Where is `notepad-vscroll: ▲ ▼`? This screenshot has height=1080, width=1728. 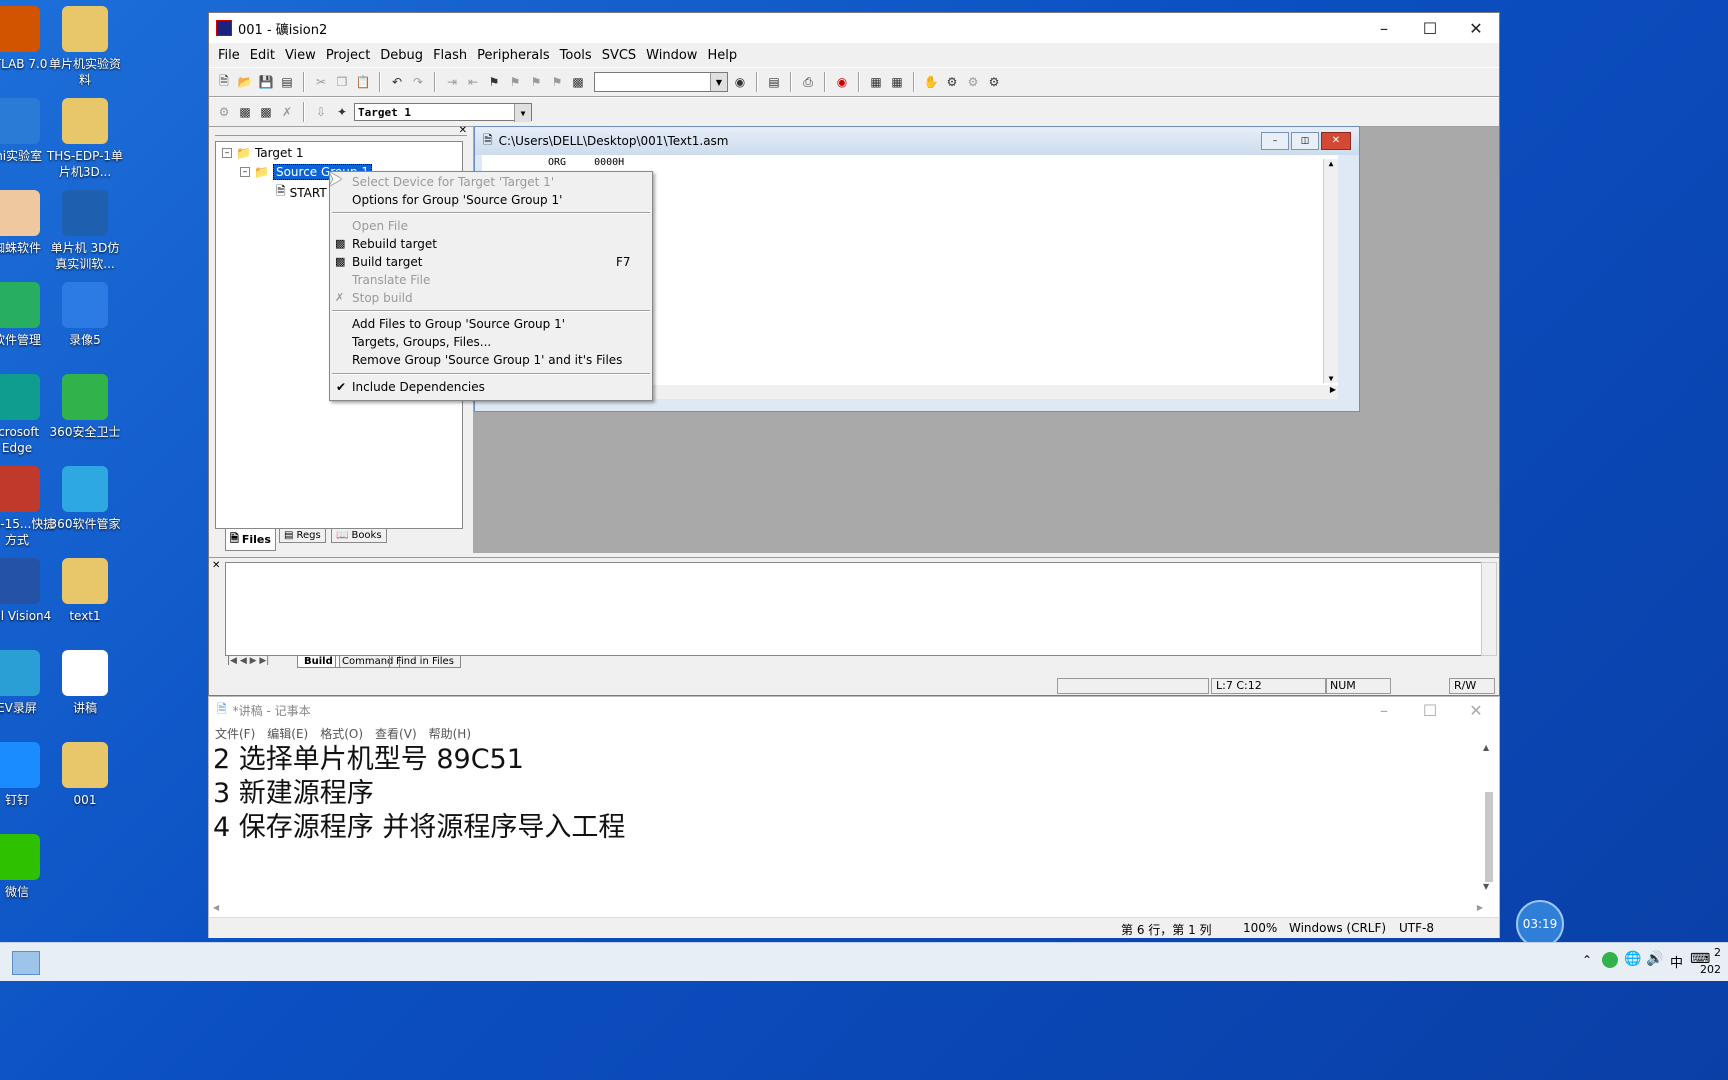 notepad-vscroll: ▲ ▼ is located at coordinates (1489, 823).